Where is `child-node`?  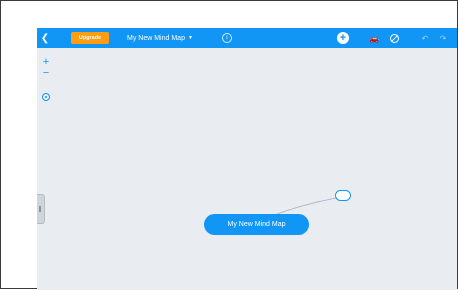
child-node is located at coordinates (343, 195).